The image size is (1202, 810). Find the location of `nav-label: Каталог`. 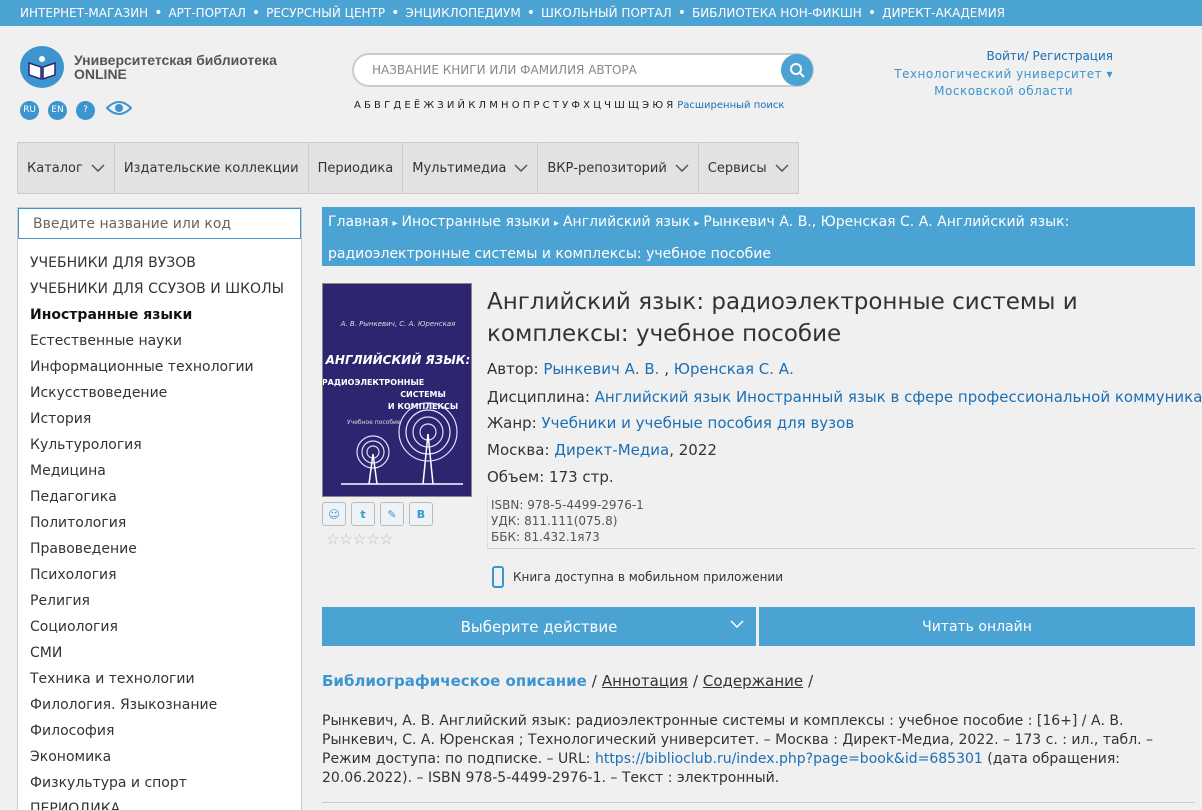

nav-label: Каталог is located at coordinates (55, 168).